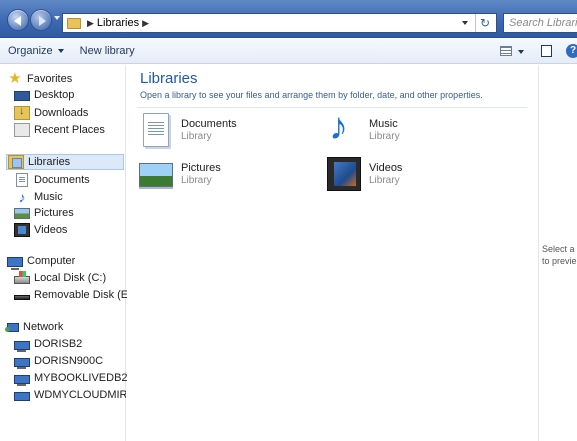 The width and height of the screenshot is (577, 441). What do you see at coordinates (412, 128) in the screenshot?
I see `library-tile-music: Music Library` at bounding box center [412, 128].